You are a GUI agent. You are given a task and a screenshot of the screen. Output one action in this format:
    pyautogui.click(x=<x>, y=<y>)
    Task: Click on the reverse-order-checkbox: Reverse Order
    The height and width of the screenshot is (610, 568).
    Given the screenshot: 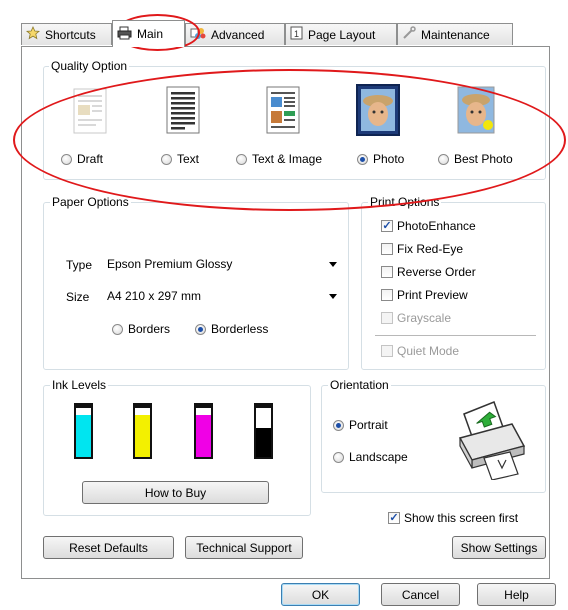 What is the action you would take?
    pyautogui.click(x=428, y=272)
    